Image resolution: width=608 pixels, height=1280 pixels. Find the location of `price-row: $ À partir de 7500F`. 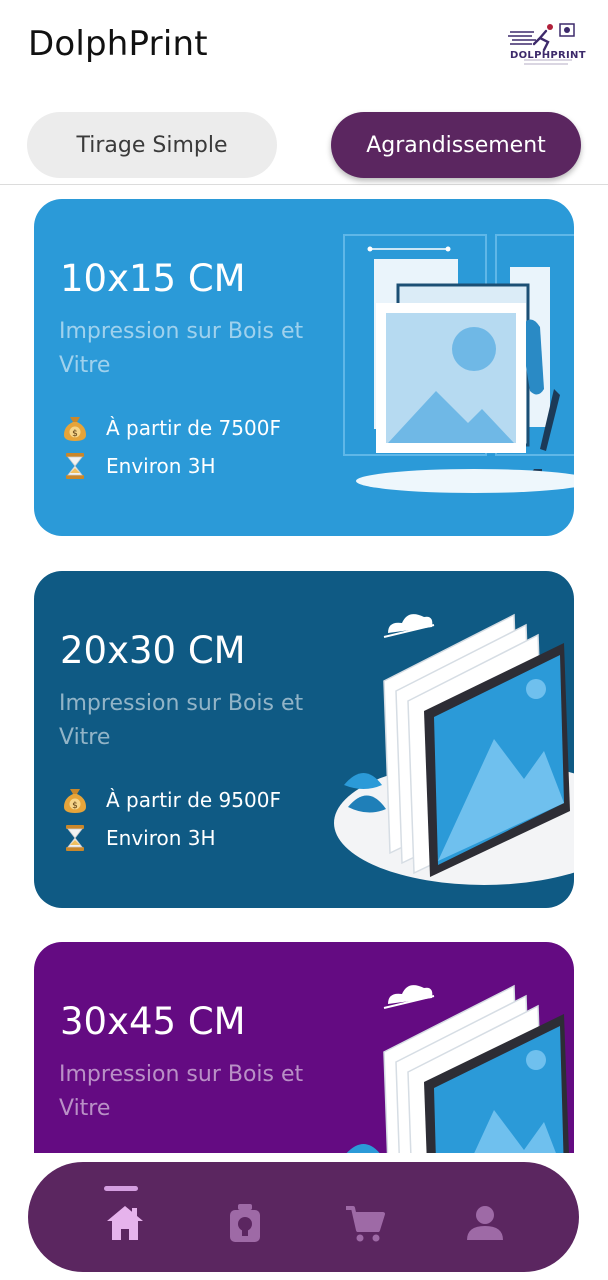

price-row: $ À partir de 7500F is located at coordinates (170, 428).